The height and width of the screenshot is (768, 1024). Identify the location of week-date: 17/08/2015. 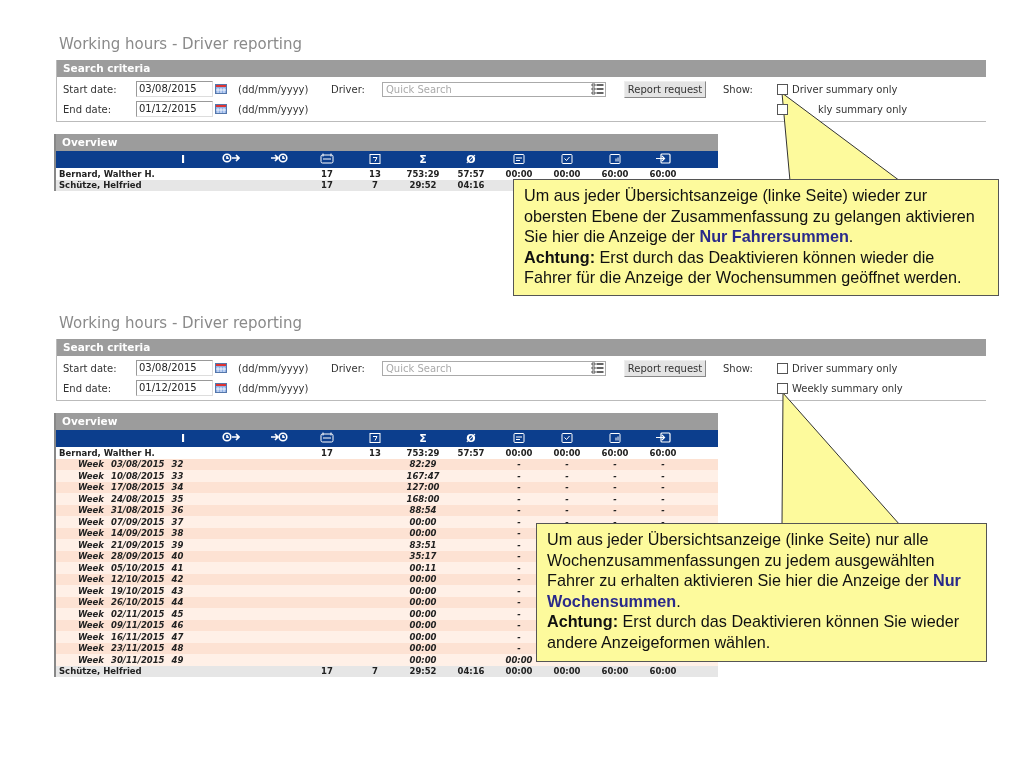
(138, 487).